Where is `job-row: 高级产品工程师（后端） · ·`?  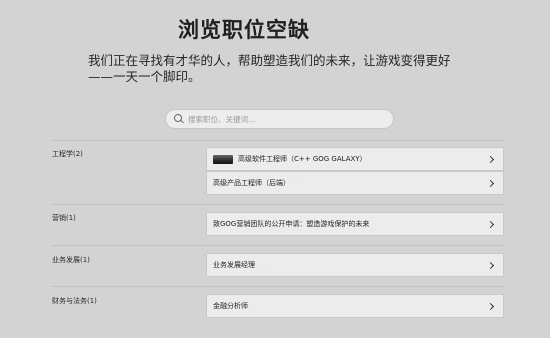 job-row: 高级产品工程师（后端） · · is located at coordinates (355, 183).